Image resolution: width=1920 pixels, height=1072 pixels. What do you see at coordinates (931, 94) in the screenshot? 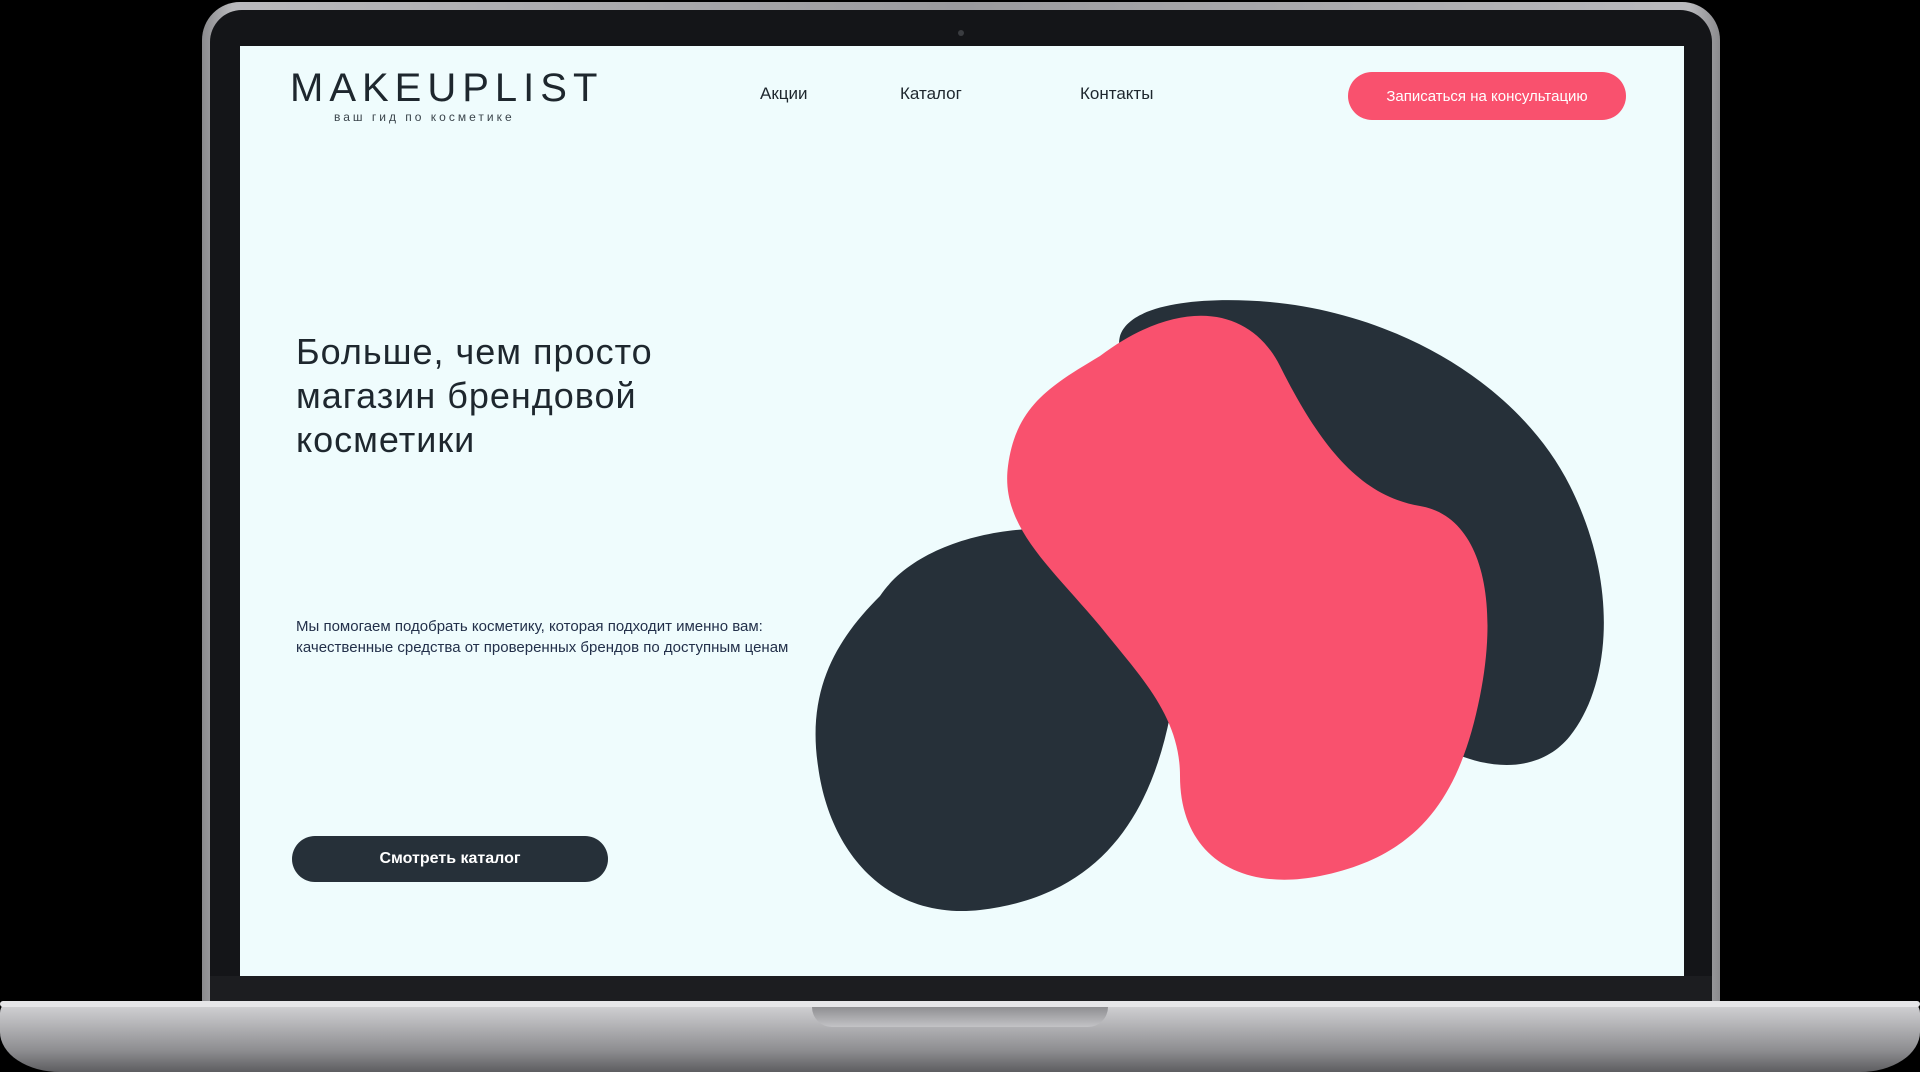
I see `nav-link-catalog: Каталог` at bounding box center [931, 94].